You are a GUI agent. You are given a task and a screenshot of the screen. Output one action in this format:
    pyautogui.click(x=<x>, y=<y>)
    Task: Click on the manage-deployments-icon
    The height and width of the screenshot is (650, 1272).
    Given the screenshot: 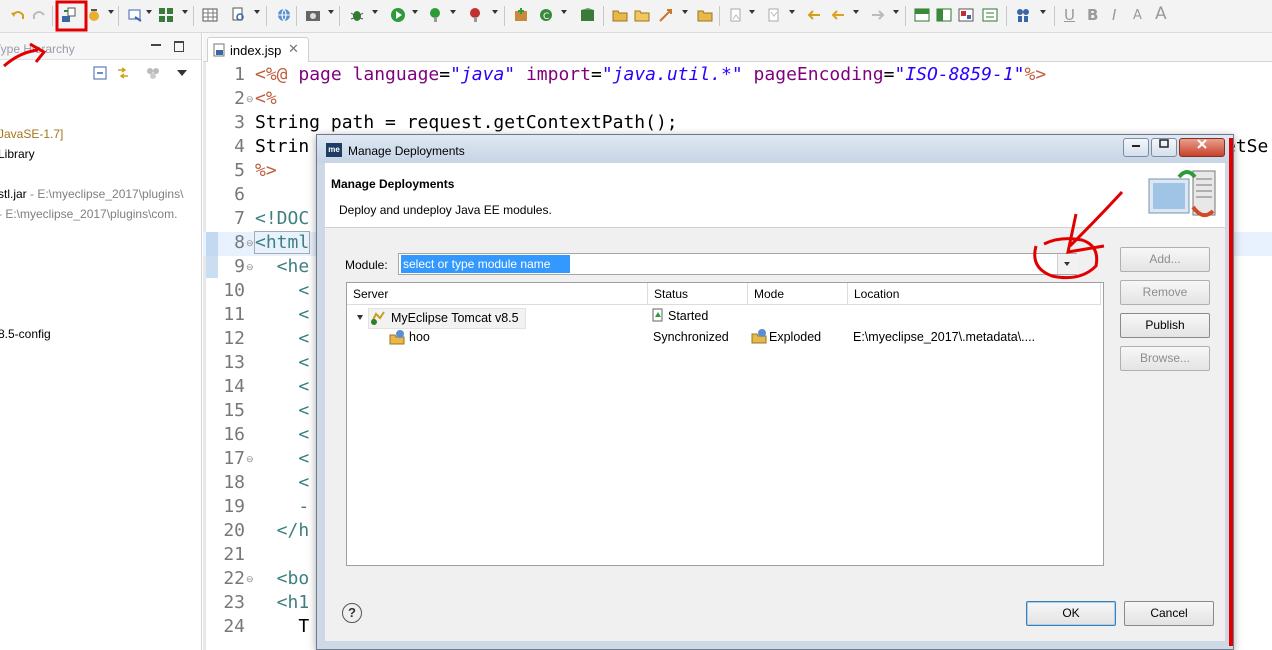 What is the action you would take?
    pyautogui.click(x=69, y=15)
    